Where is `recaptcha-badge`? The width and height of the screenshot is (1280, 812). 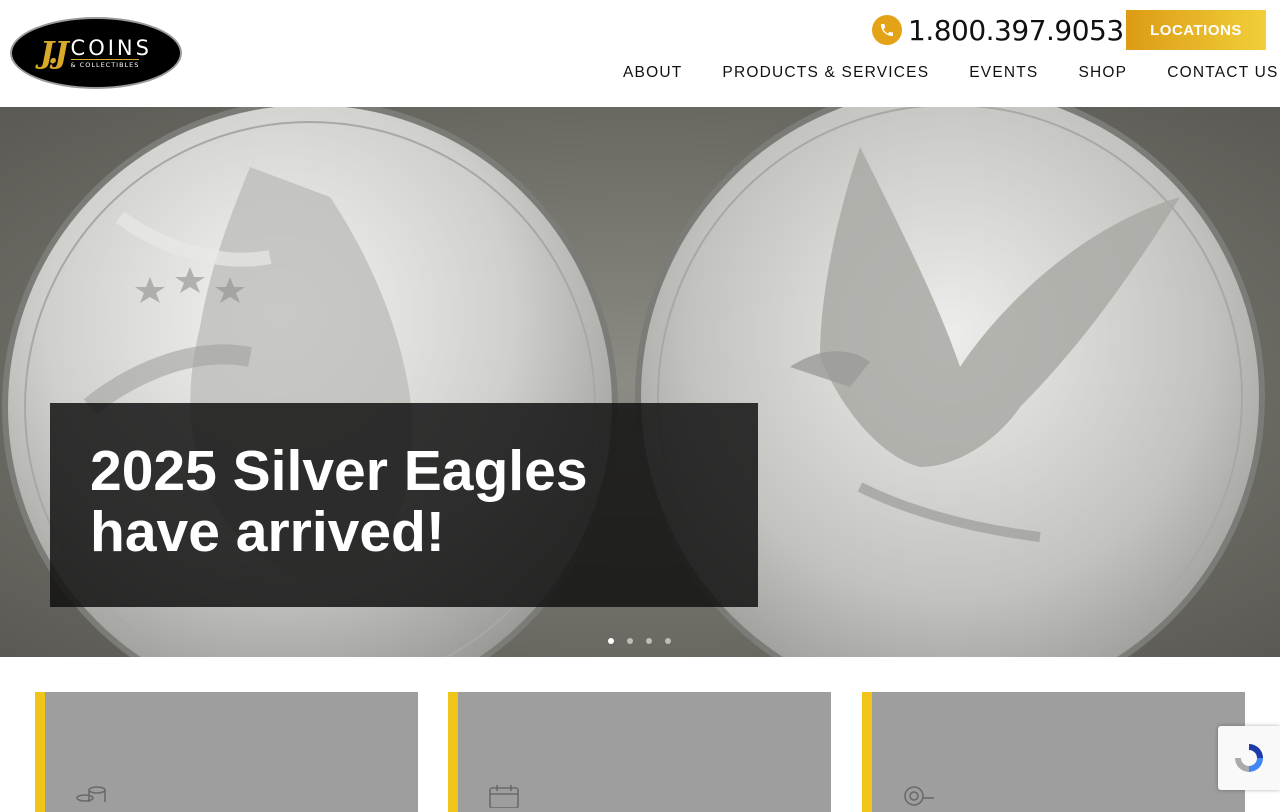 recaptcha-badge is located at coordinates (1249, 758).